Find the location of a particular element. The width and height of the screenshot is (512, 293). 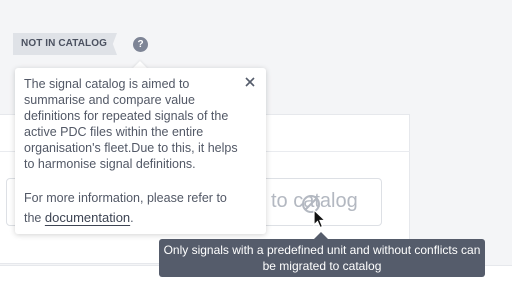

documentation-link: documentation is located at coordinates (87, 217).